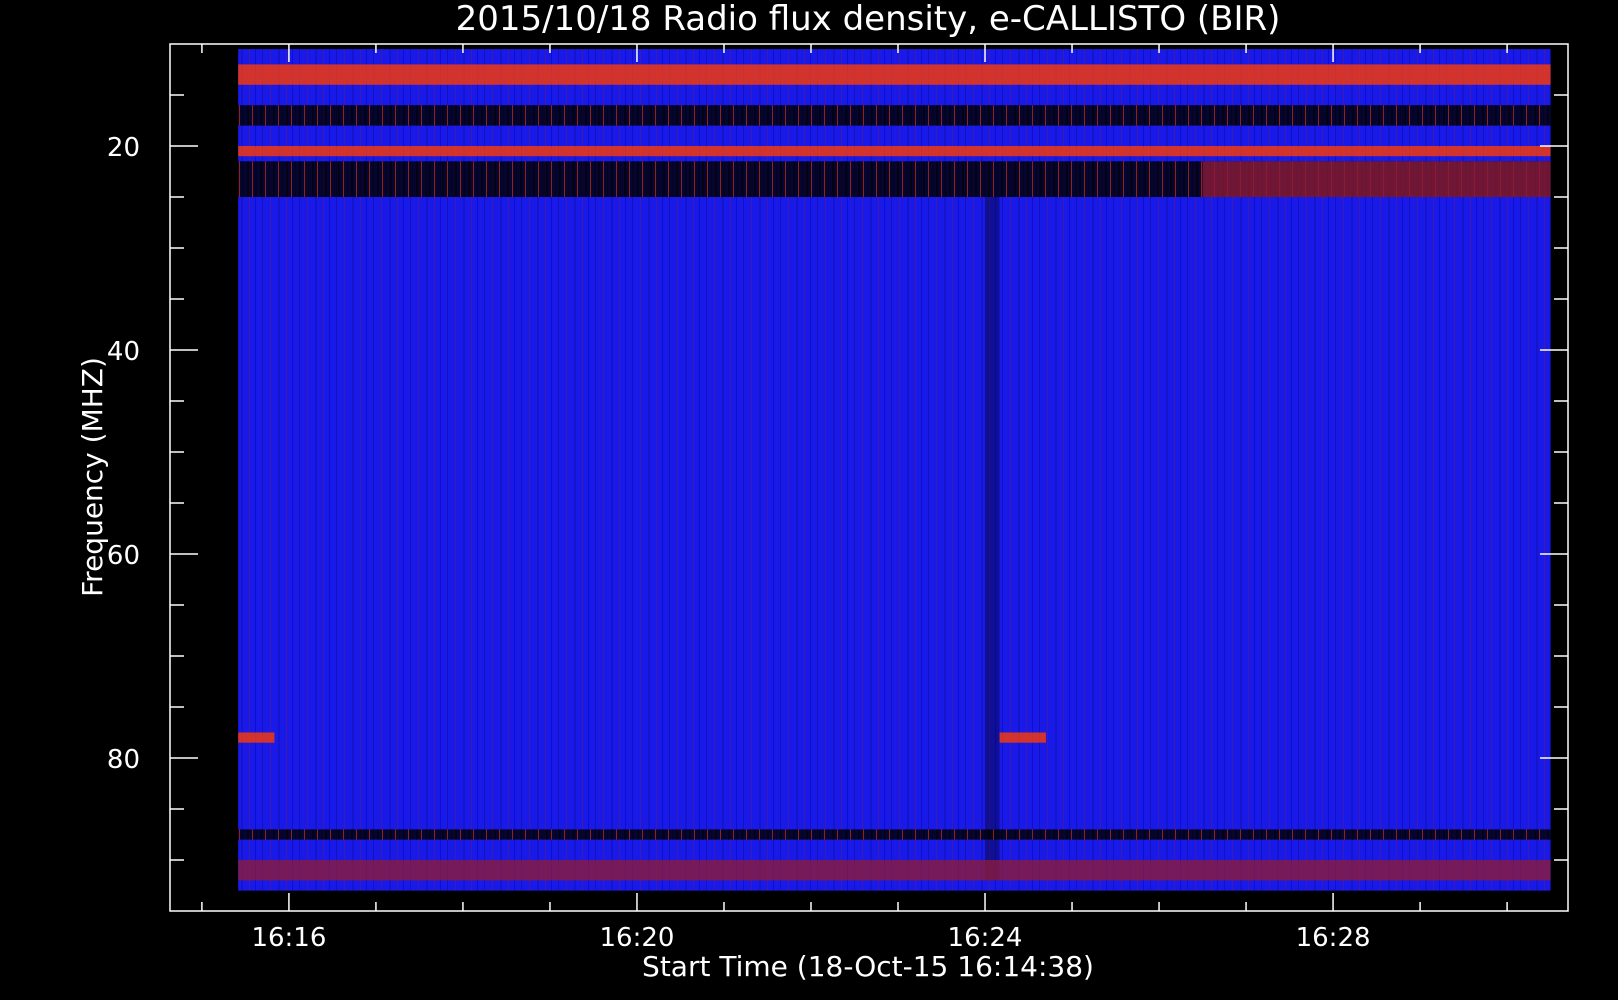 The width and height of the screenshot is (1618, 1000). Describe the element at coordinates (288, 938) in the screenshot. I see `x-tick-label: 16:16` at that location.